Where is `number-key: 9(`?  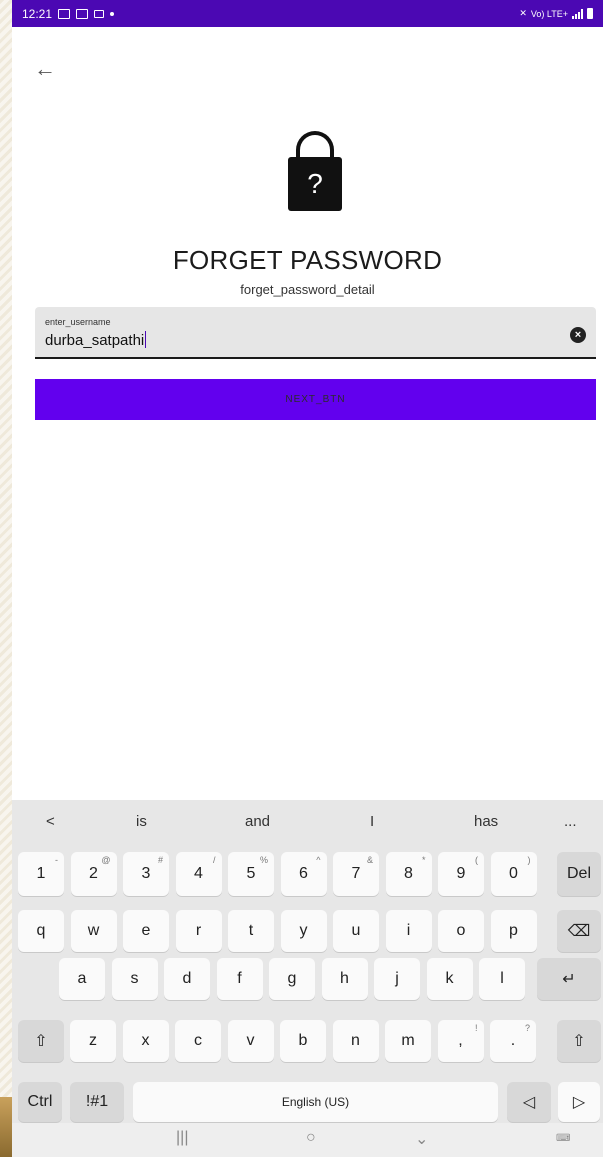
number-key: 9( is located at coordinates (461, 874).